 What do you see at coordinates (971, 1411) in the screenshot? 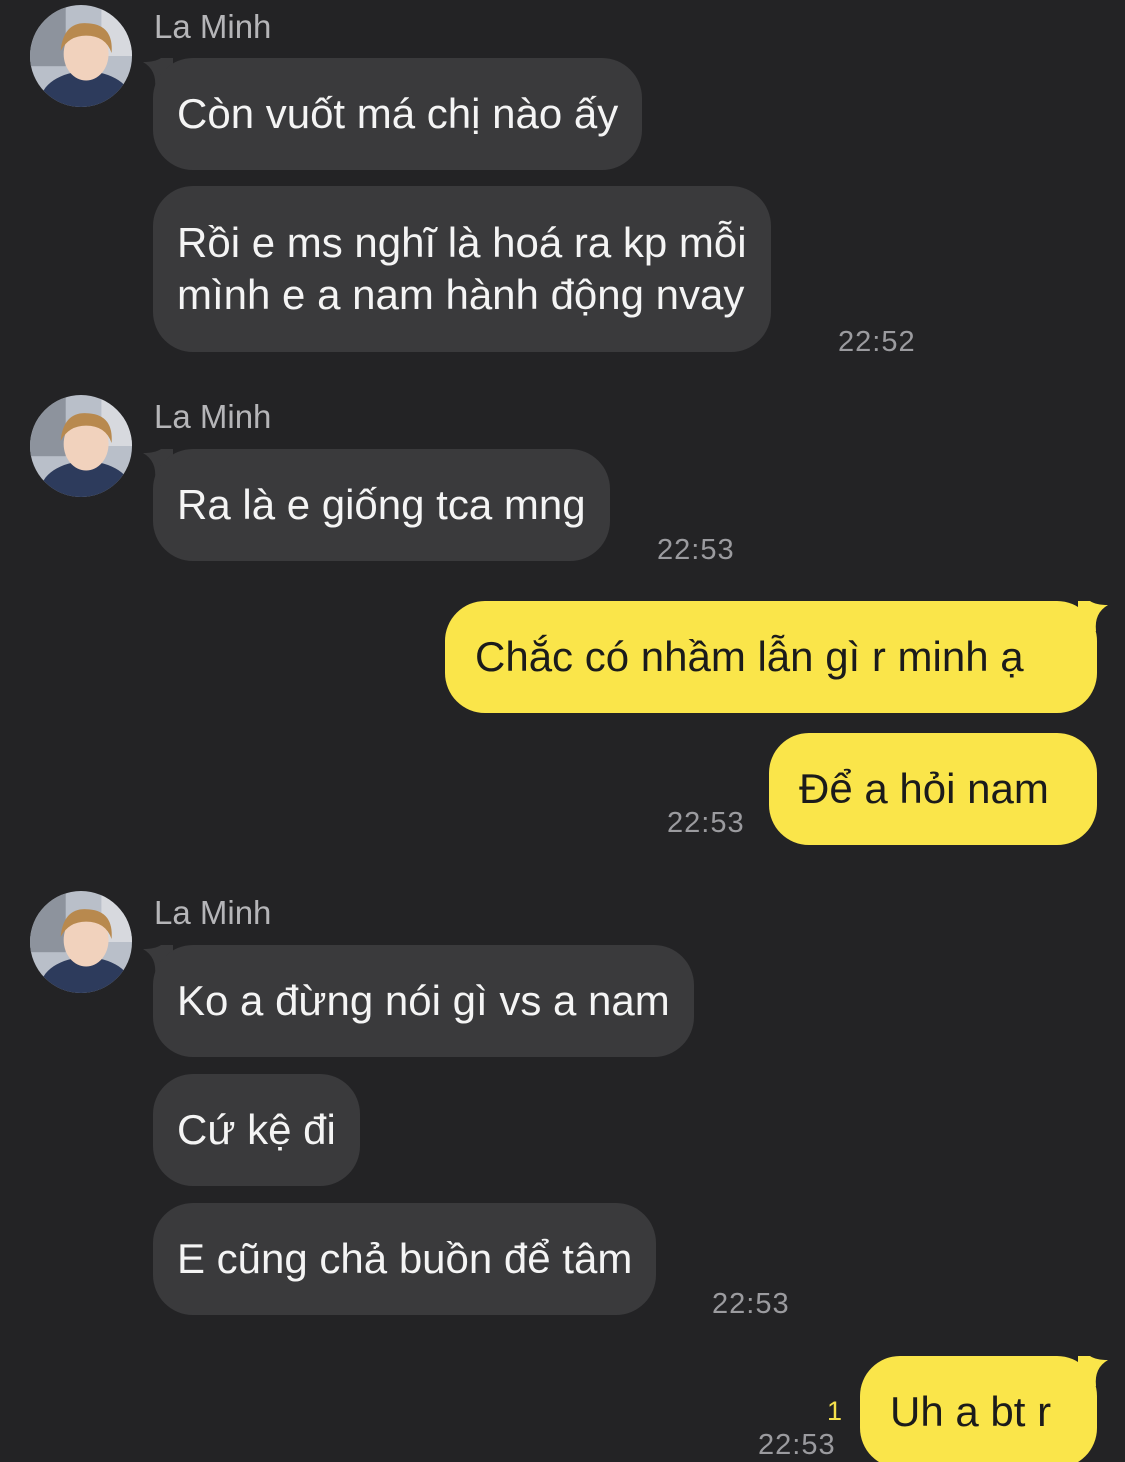
I see `message-text: Uh a bt r` at bounding box center [971, 1411].